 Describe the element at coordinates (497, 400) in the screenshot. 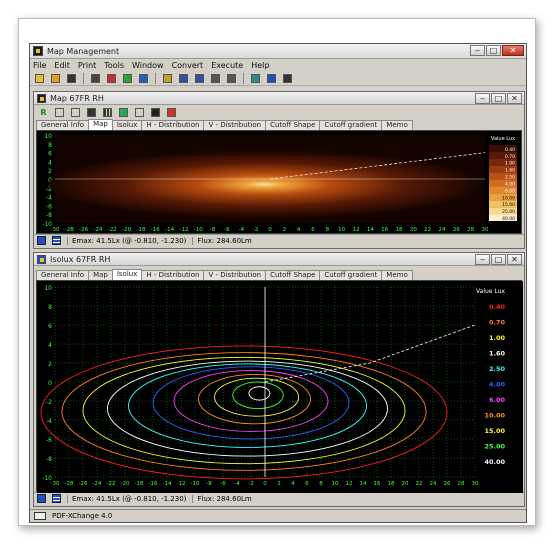

I see `isolux-legend-label: 6.00` at that location.